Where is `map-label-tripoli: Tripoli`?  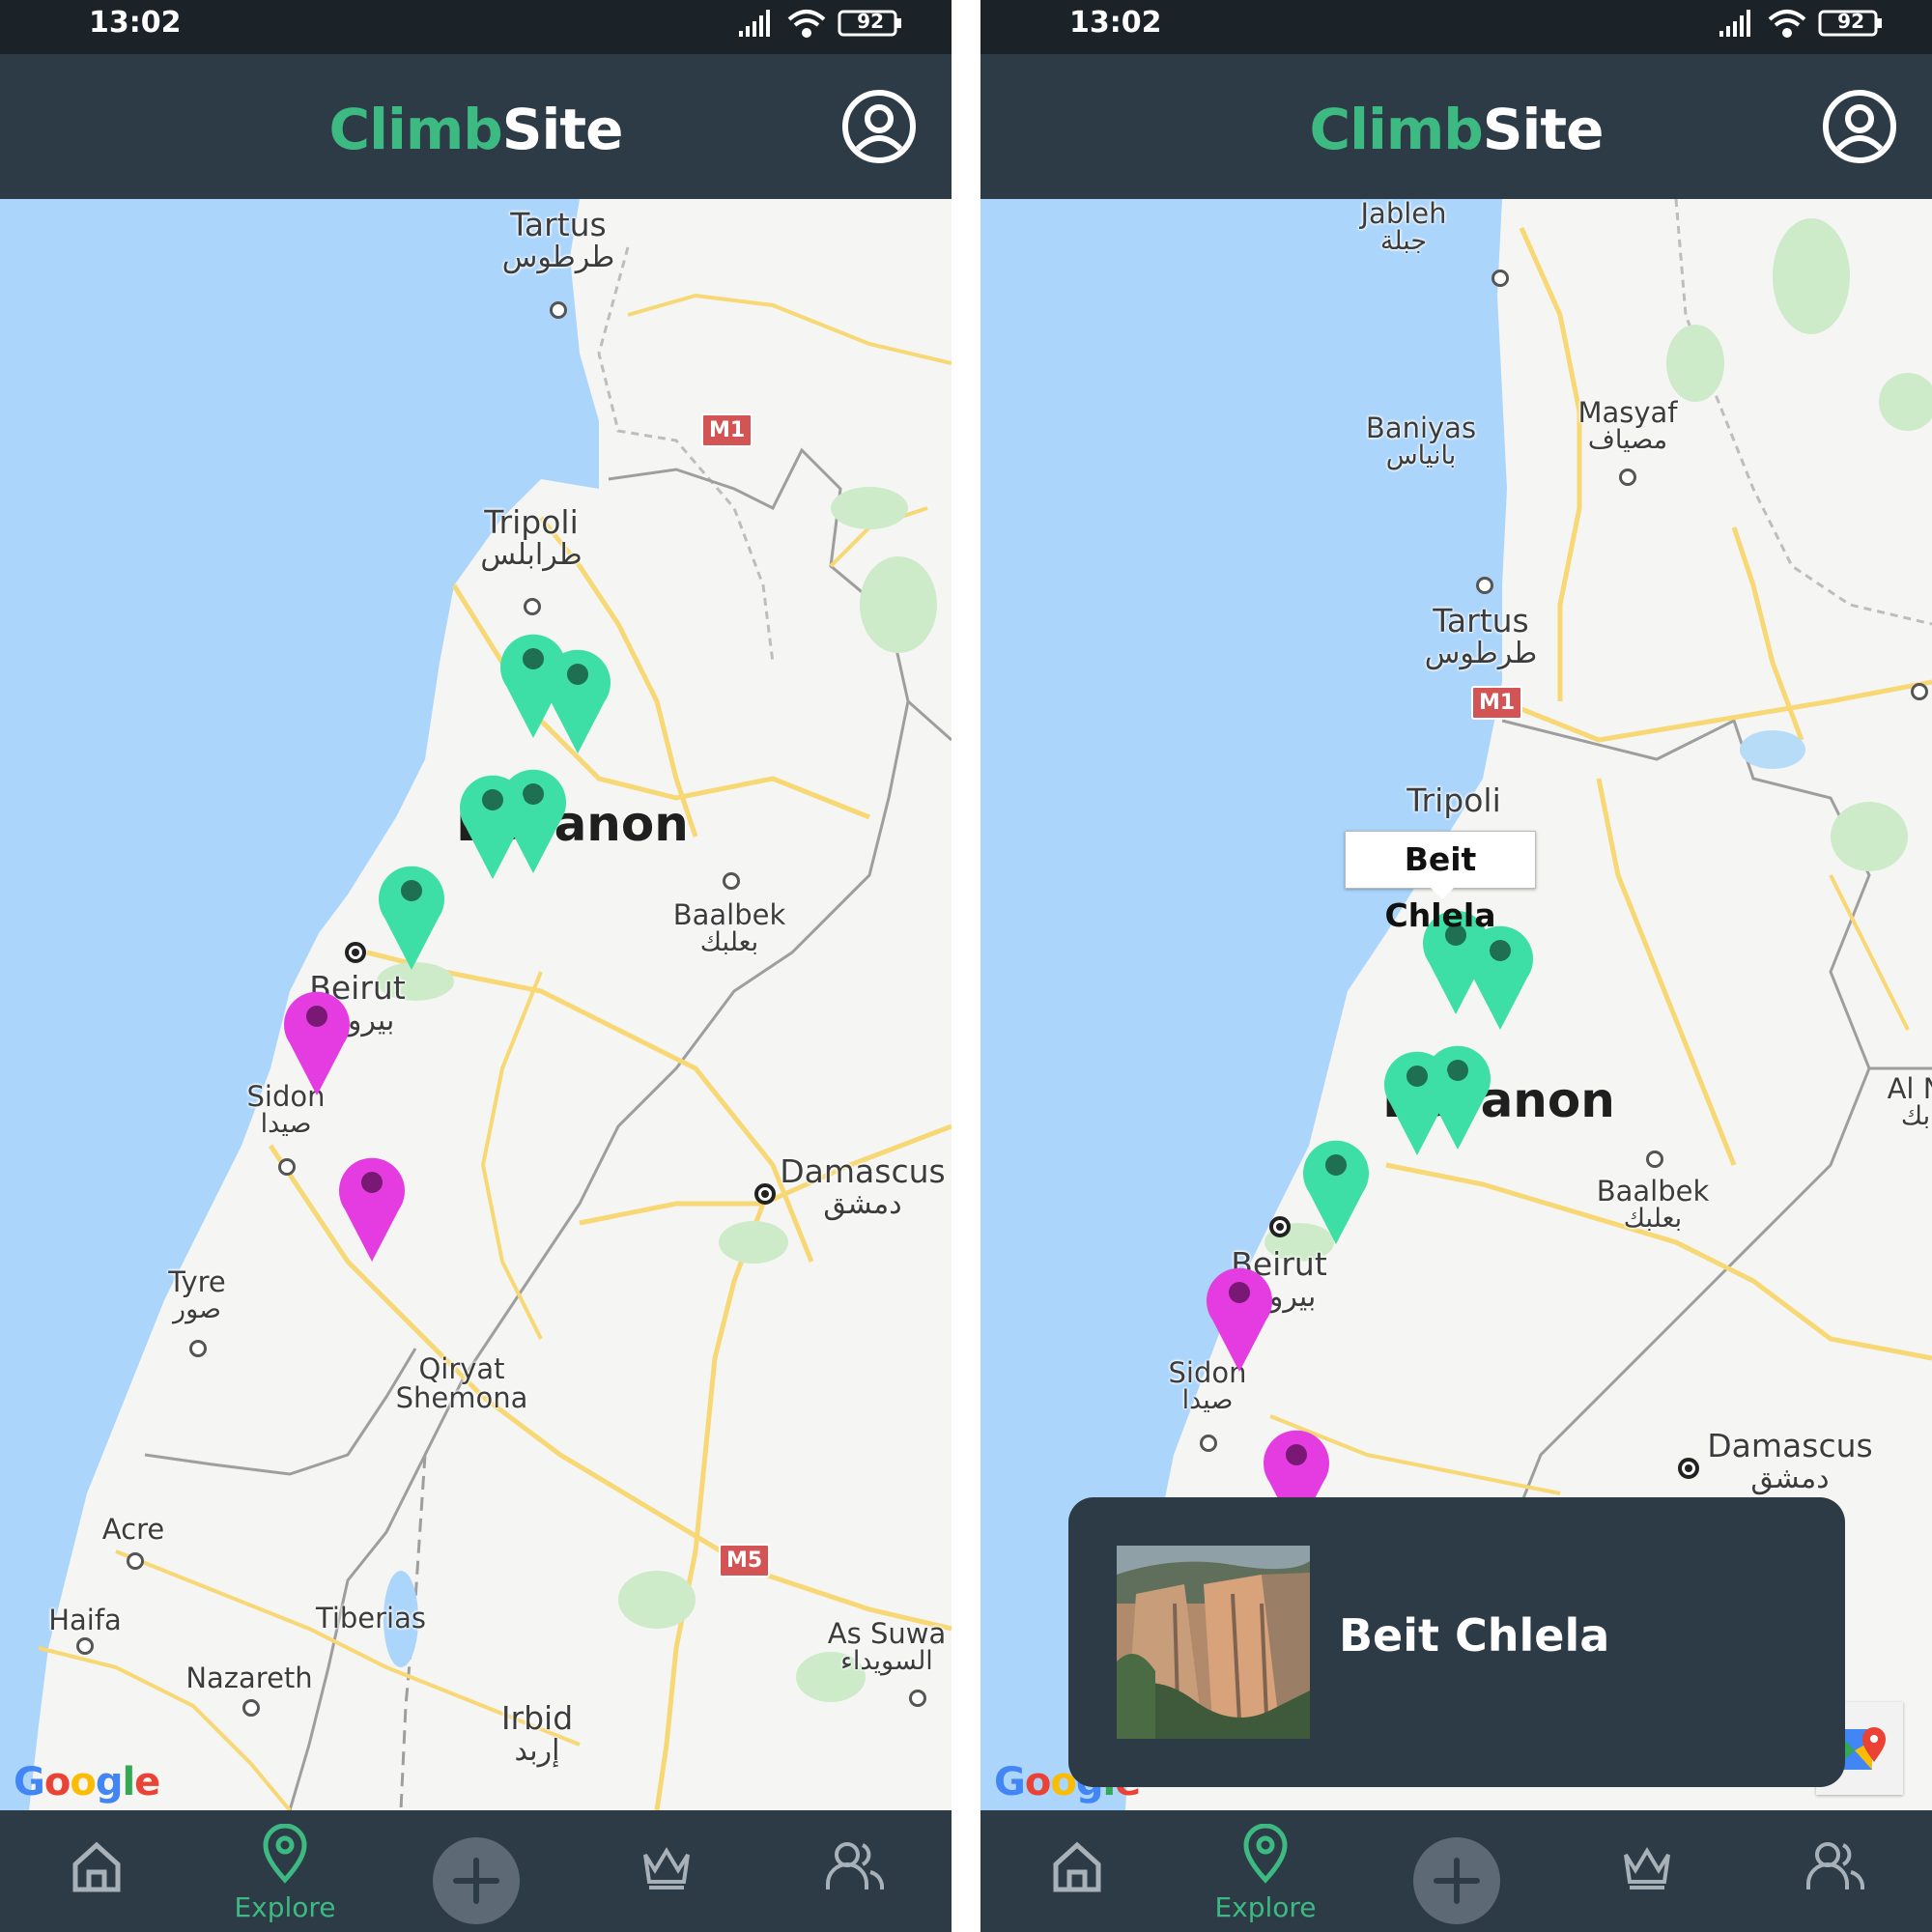
map-label-tripoli: Tripoli is located at coordinates (1453, 800).